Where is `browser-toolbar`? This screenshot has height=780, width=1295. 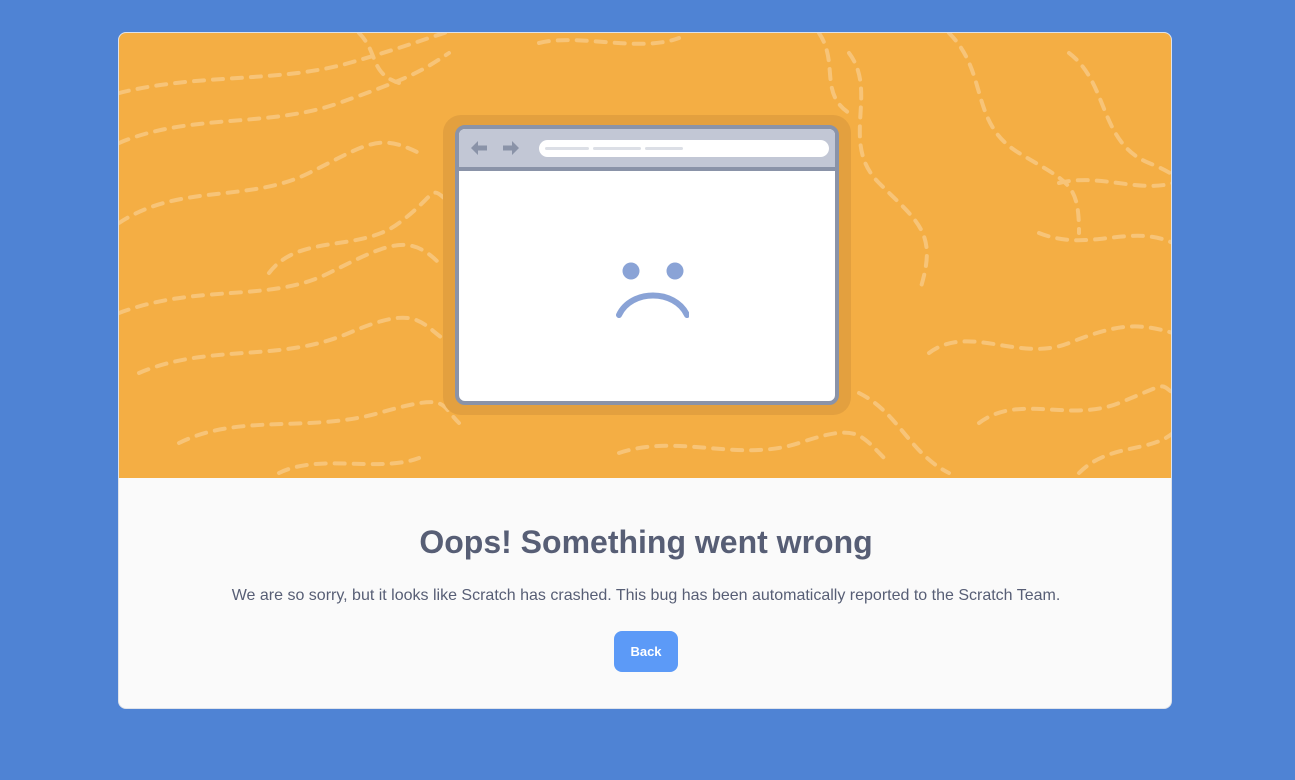
browser-toolbar is located at coordinates (647, 150).